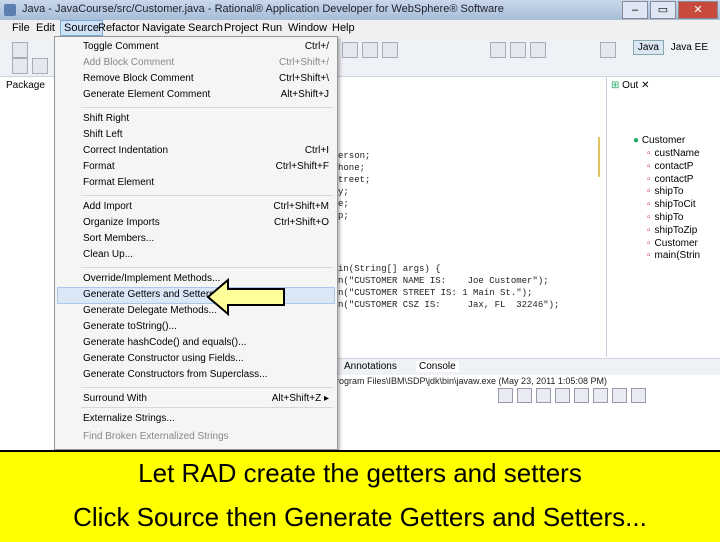 This screenshot has width=720, height=542. I want to click on menu-item-label: Format Element, so click(119, 182).